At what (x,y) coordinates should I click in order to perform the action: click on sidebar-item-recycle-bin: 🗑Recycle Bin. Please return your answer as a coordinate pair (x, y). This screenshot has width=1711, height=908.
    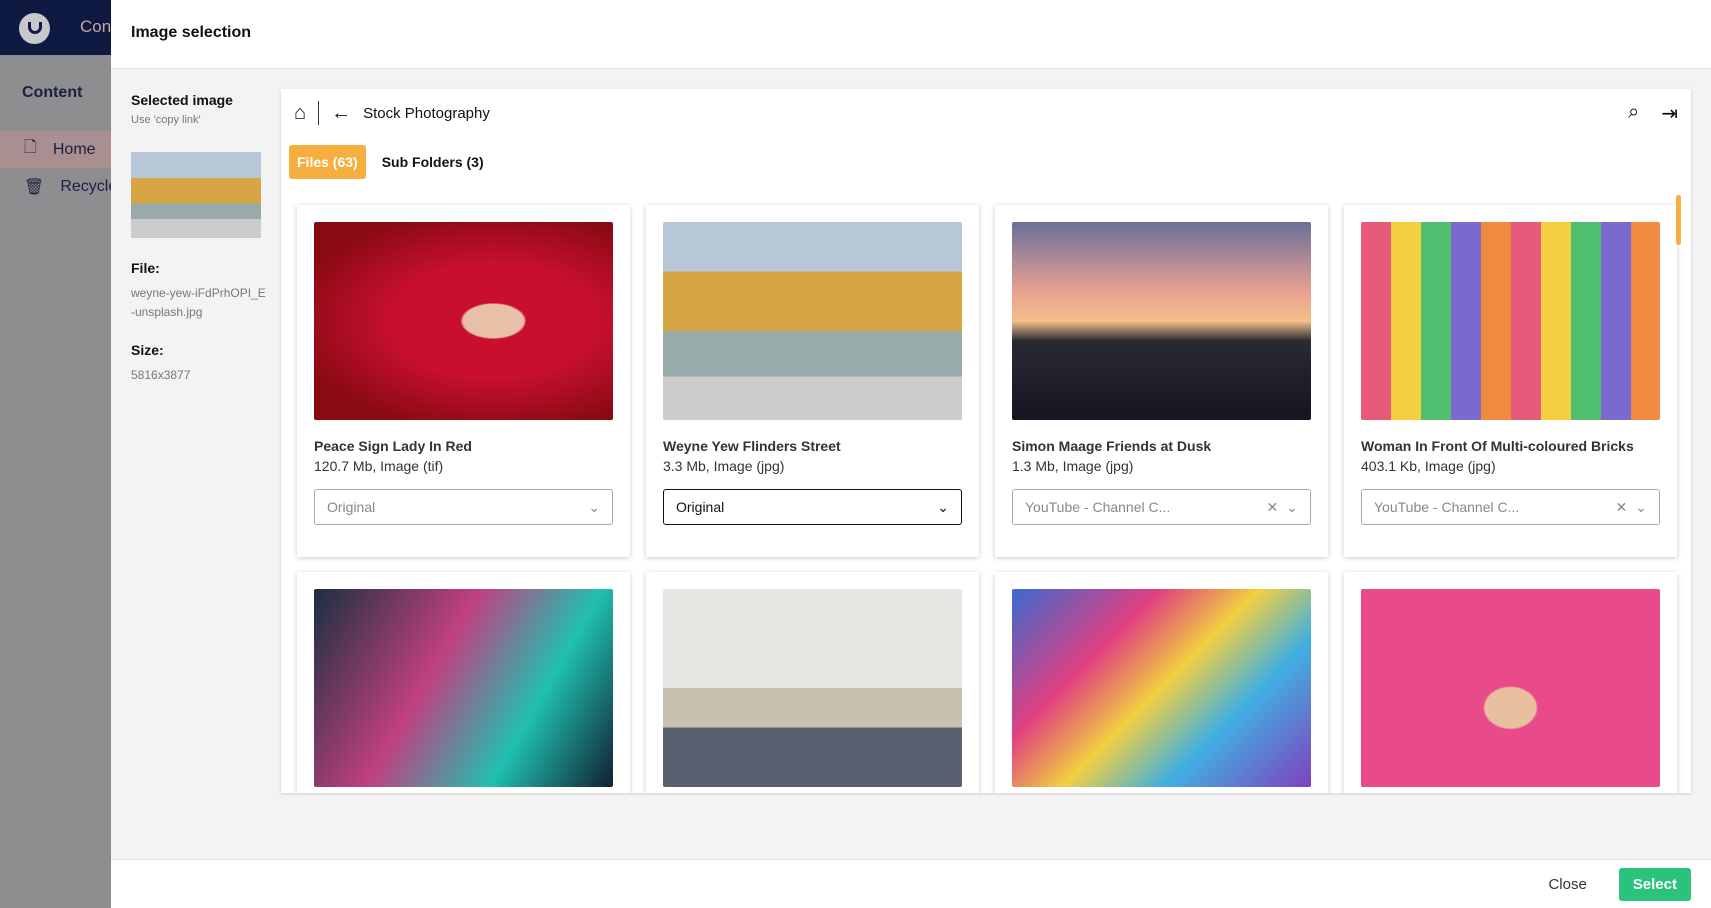
    Looking at the image, I should click on (55, 186).